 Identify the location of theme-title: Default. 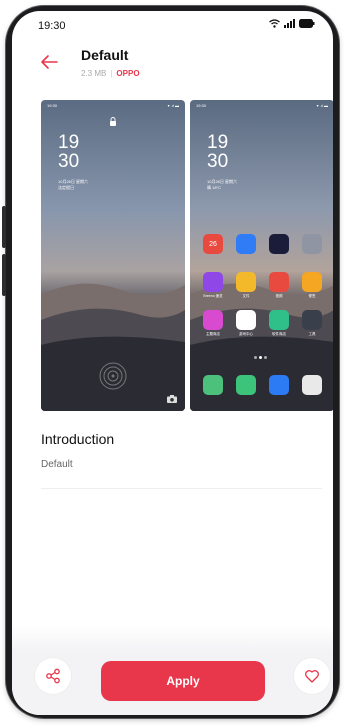
(105, 55).